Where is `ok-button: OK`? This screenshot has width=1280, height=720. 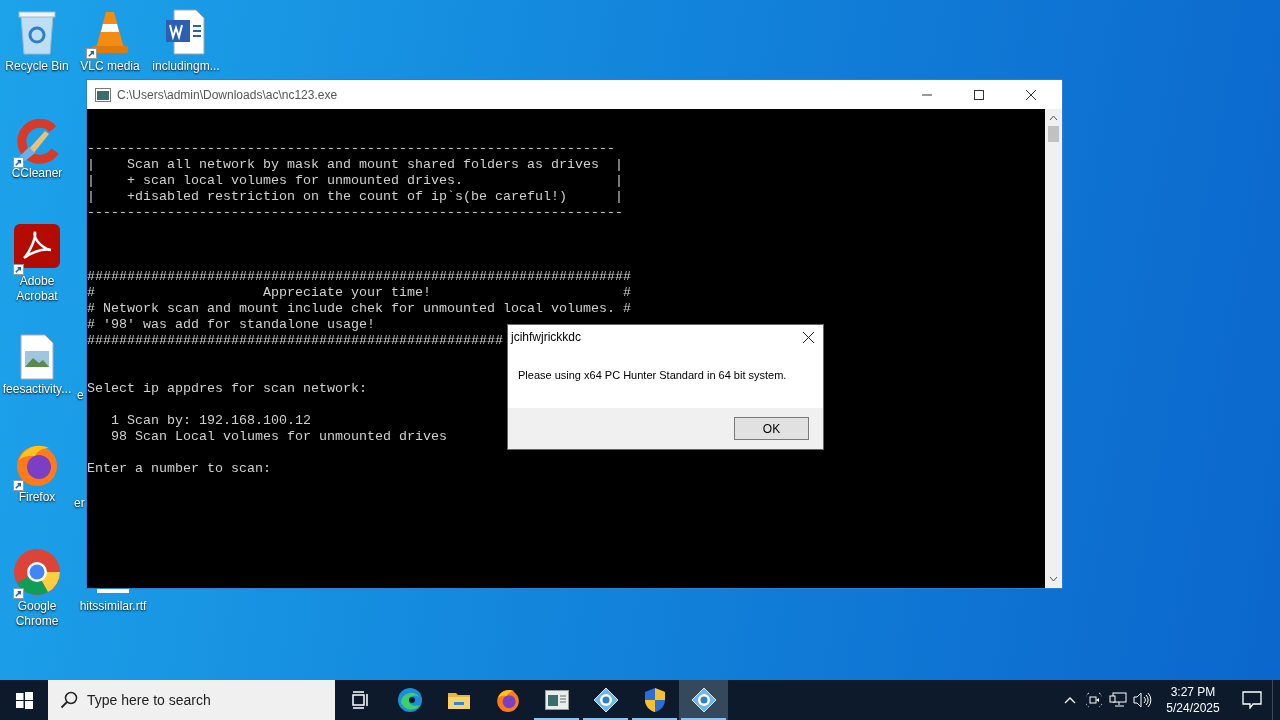
ok-button: OK is located at coordinates (771, 428).